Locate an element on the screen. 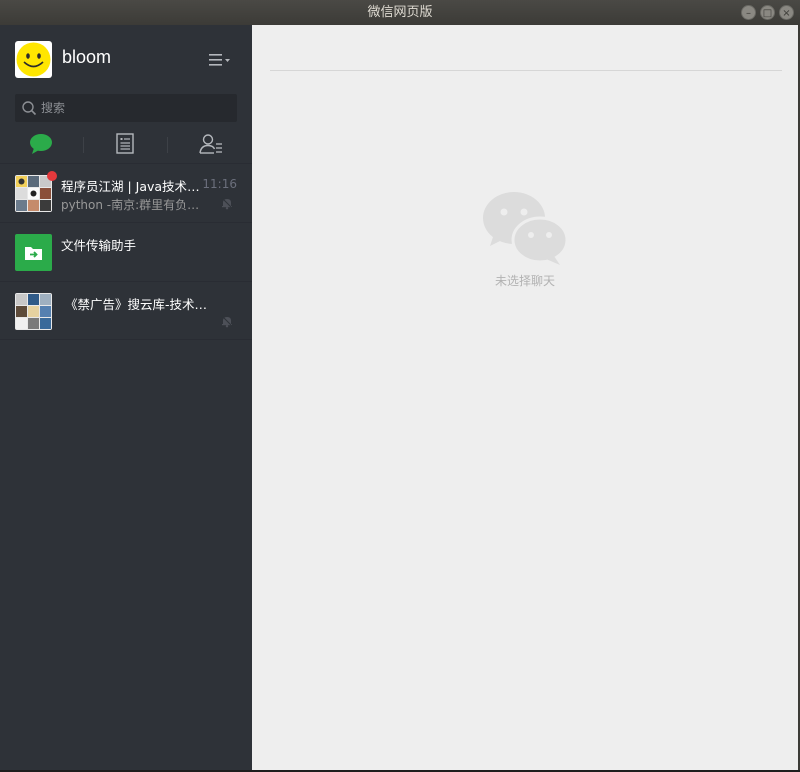 This screenshot has width=800, height=772. folder-transfer-icon is located at coordinates (33, 252).